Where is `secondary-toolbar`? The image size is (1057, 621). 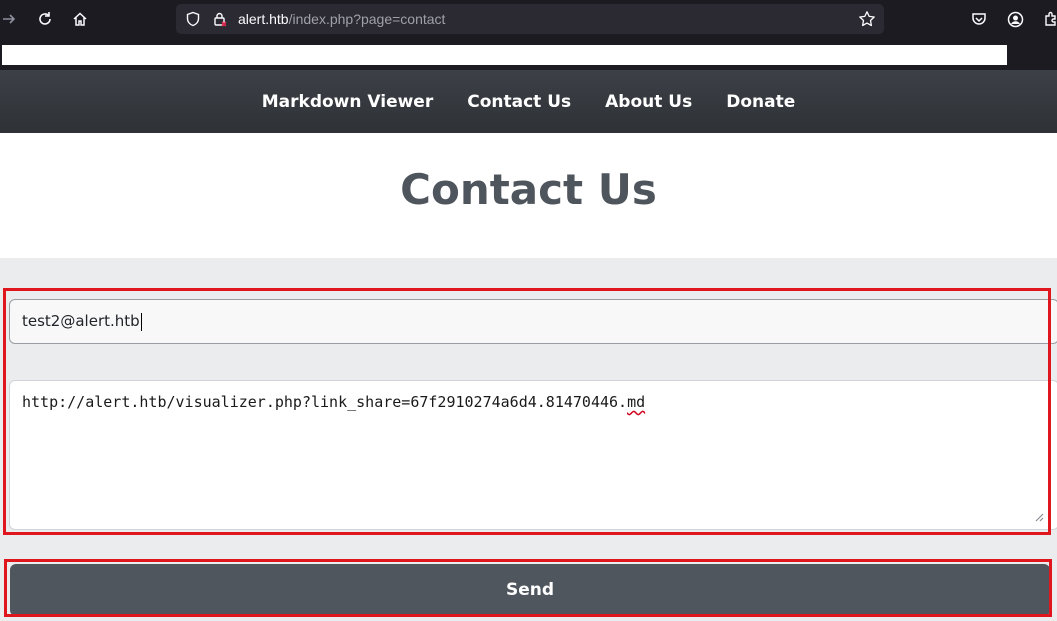 secondary-toolbar is located at coordinates (528, 55).